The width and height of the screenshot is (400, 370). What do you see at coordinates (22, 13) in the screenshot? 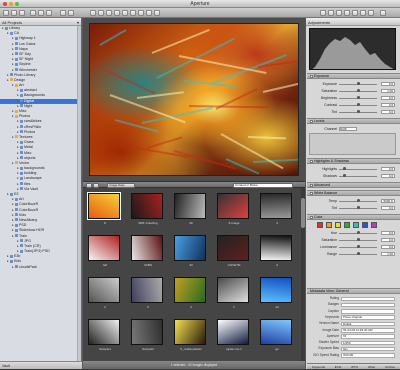
I see `import-icon` at bounding box center [22, 13].